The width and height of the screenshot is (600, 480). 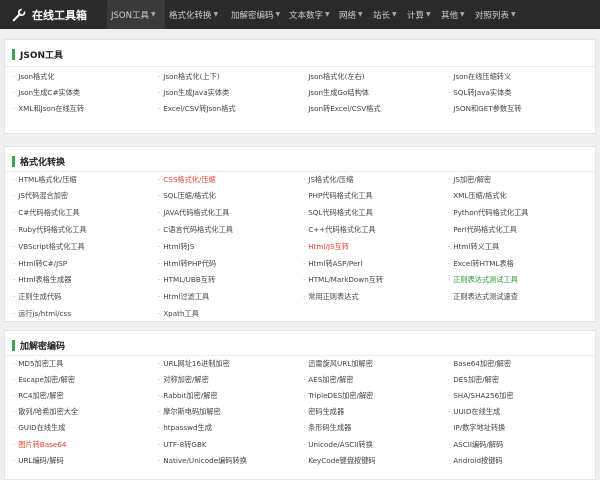 I want to click on tool-link: · IP/数字地址转换, so click(x=520, y=428).